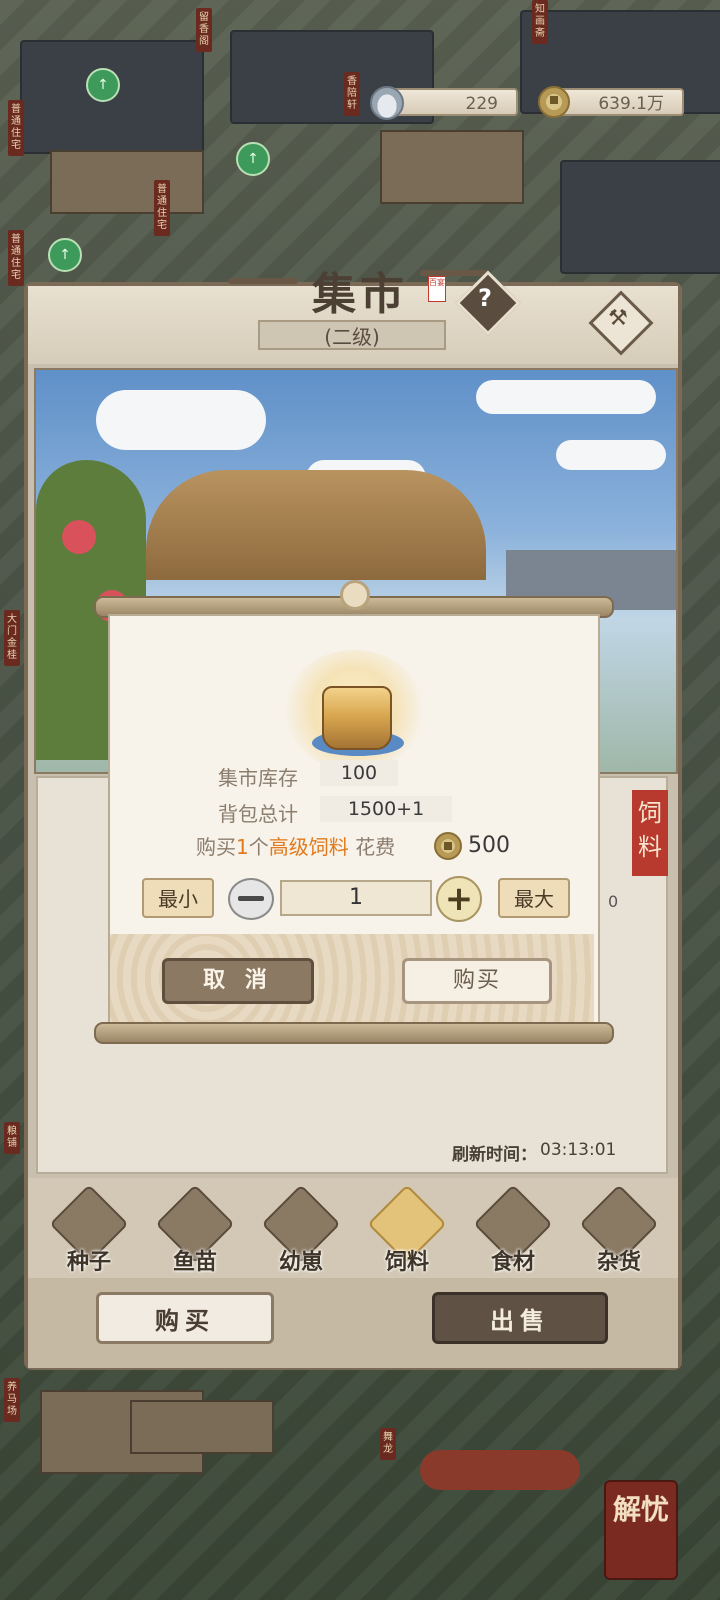 This screenshot has width=720, height=1600. Describe the element at coordinates (388, 1444) in the screenshot. I see `map-sign-dragon: 舞龙` at that location.